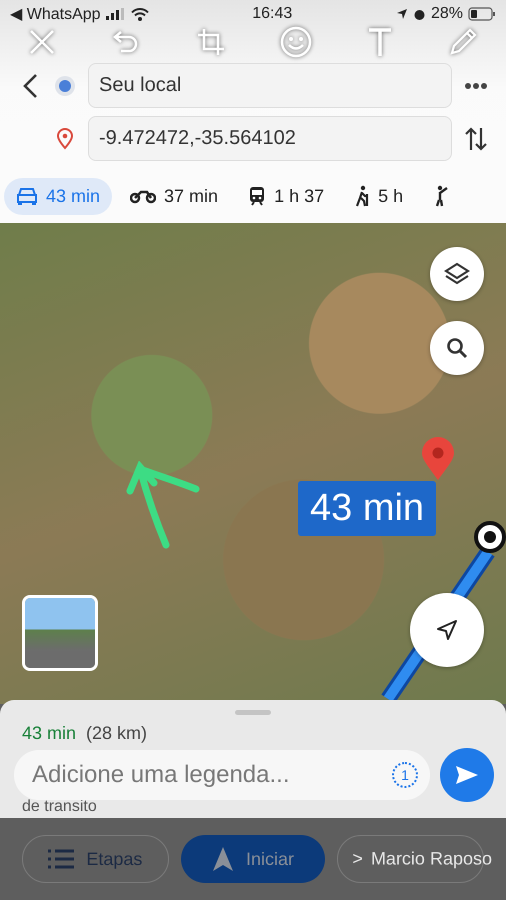 The width and height of the screenshot is (506, 900). What do you see at coordinates (27, 196) in the screenshot?
I see `car-icon` at bounding box center [27, 196].